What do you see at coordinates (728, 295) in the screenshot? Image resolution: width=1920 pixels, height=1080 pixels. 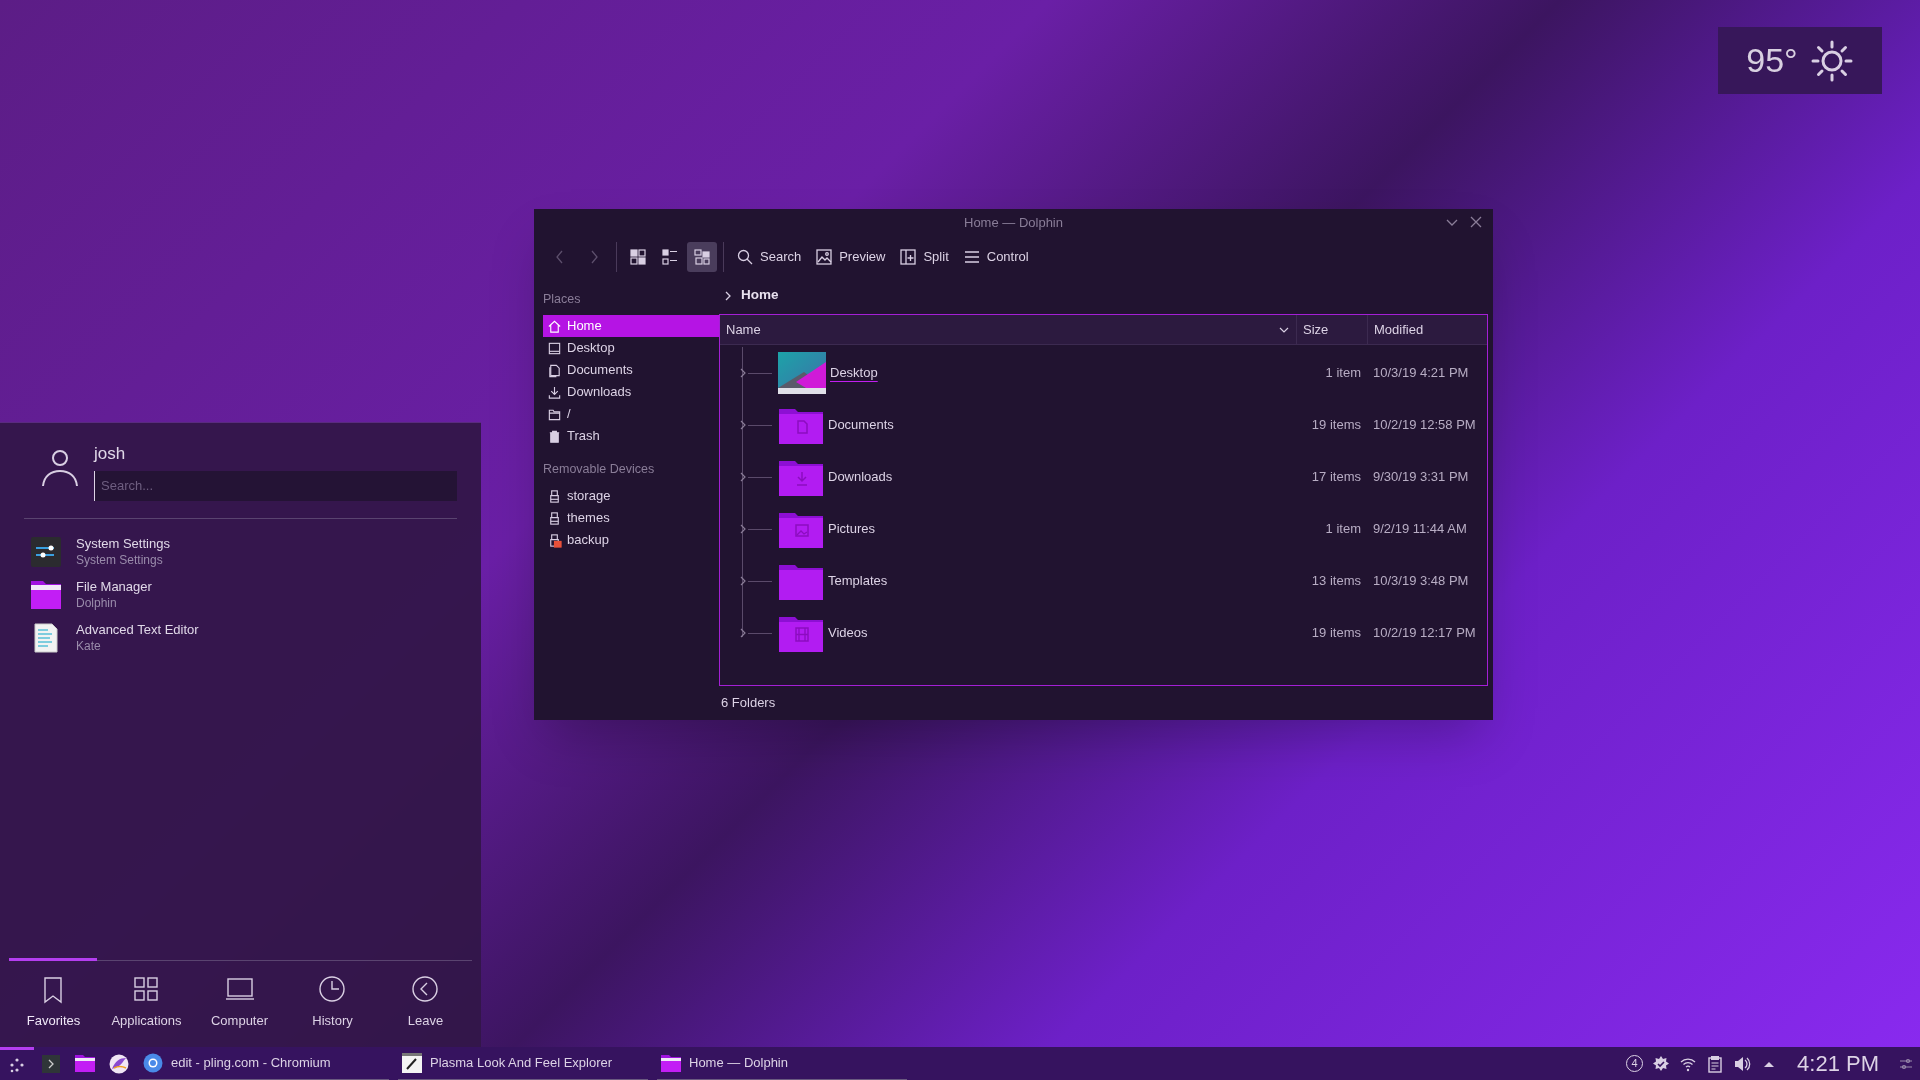 I see `chevron-icon` at bounding box center [728, 295].